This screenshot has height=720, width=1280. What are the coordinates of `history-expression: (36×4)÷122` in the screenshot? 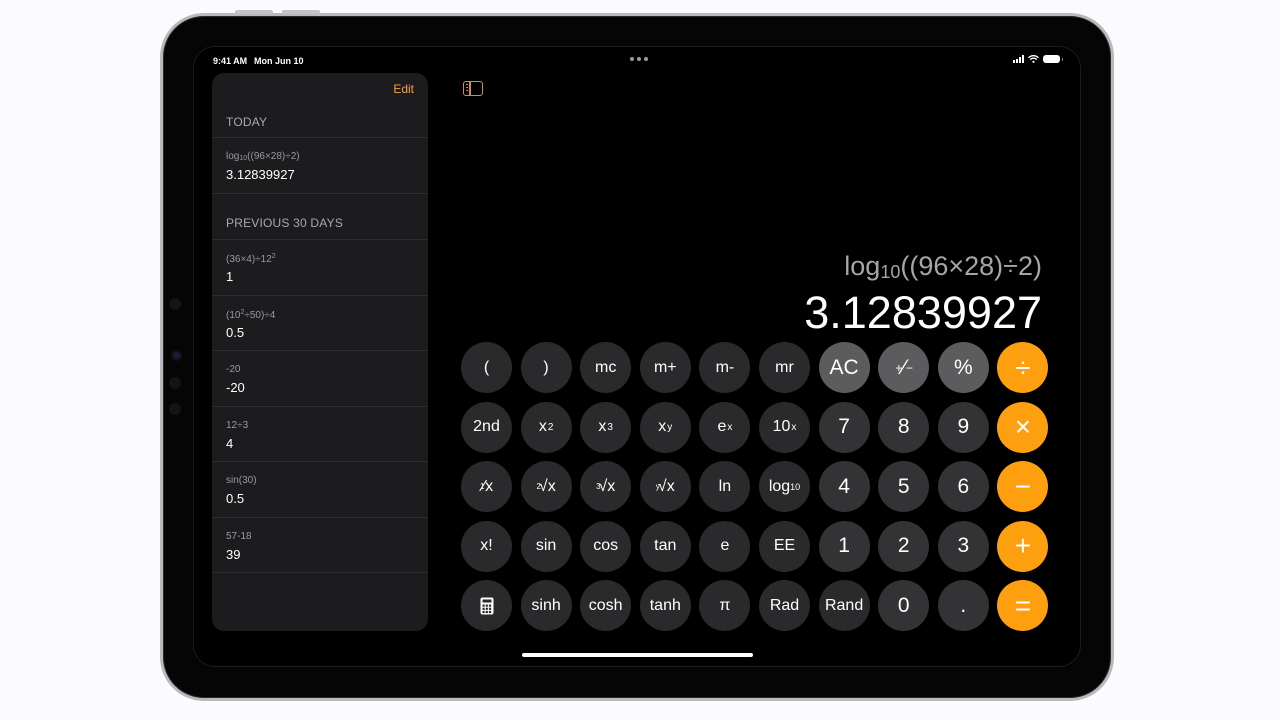 It's located at (251, 259).